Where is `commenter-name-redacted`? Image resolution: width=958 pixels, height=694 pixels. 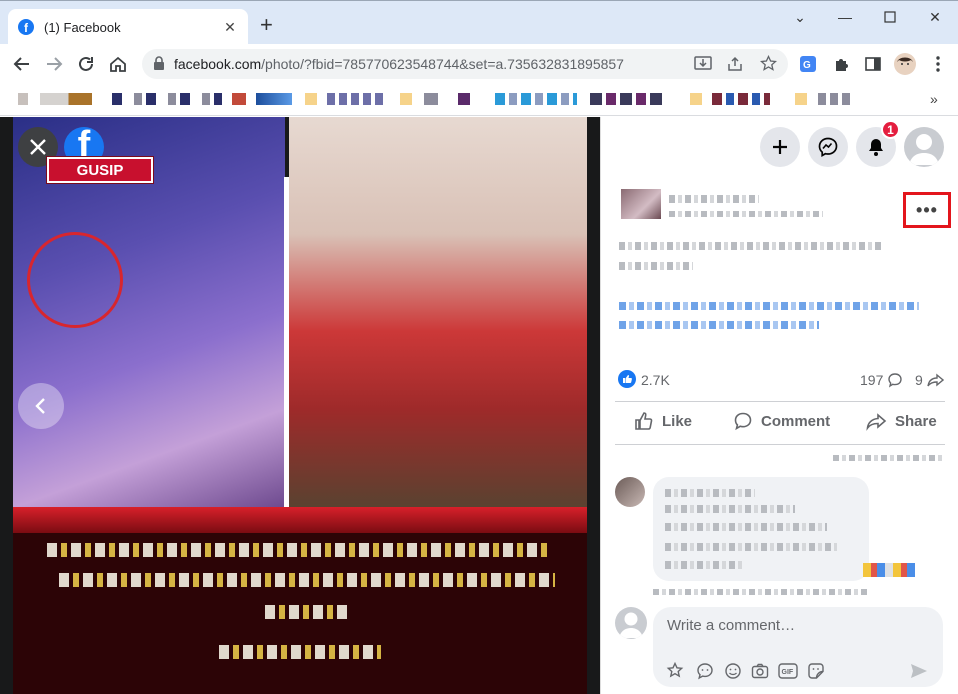
commenter-name-redacted is located at coordinates (710, 493).